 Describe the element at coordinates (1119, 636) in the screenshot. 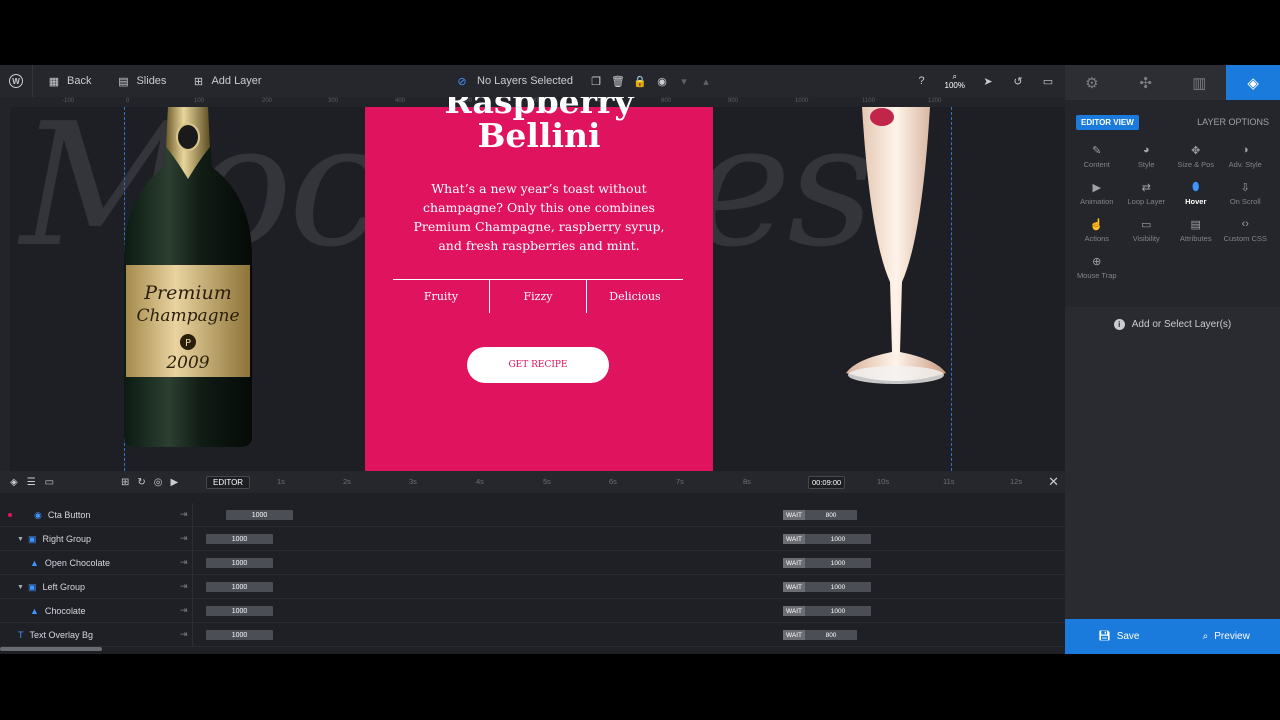

I see `save-button: 💾︎ Save` at that location.